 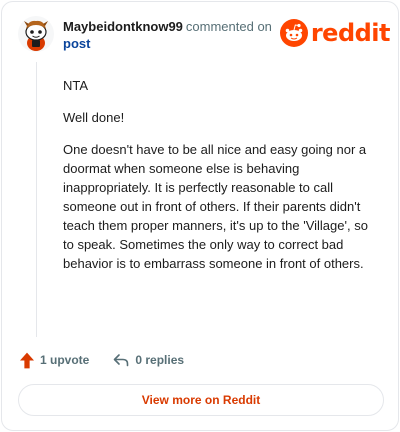 I want to click on upvote-button: 1 upvote, so click(x=54, y=360).